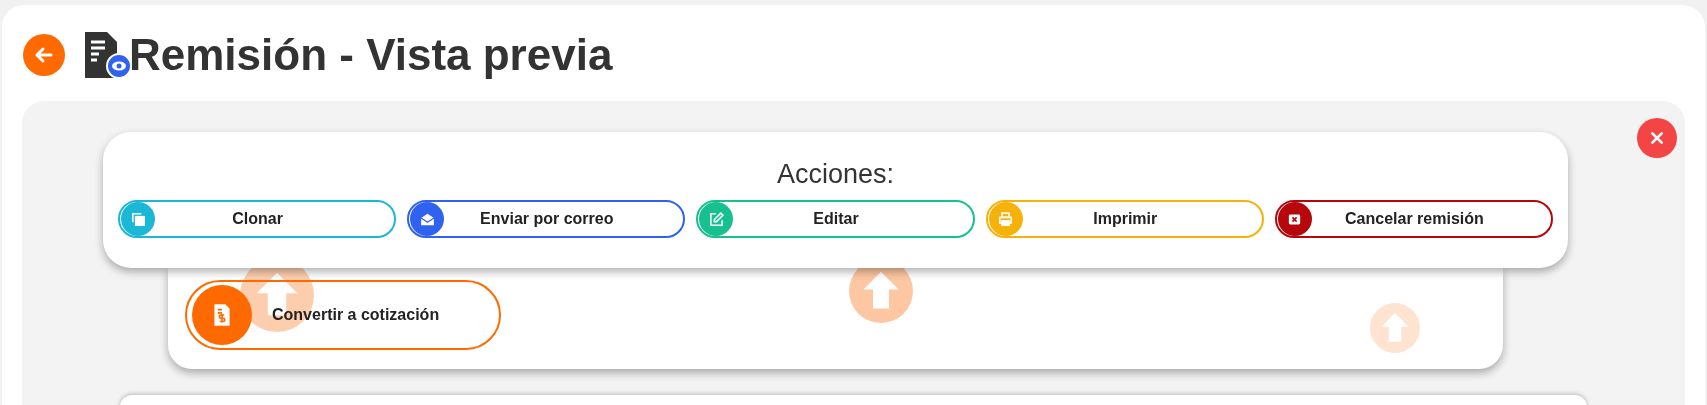 The image size is (1707, 405). I want to click on clone-button: Clonar, so click(257, 219).